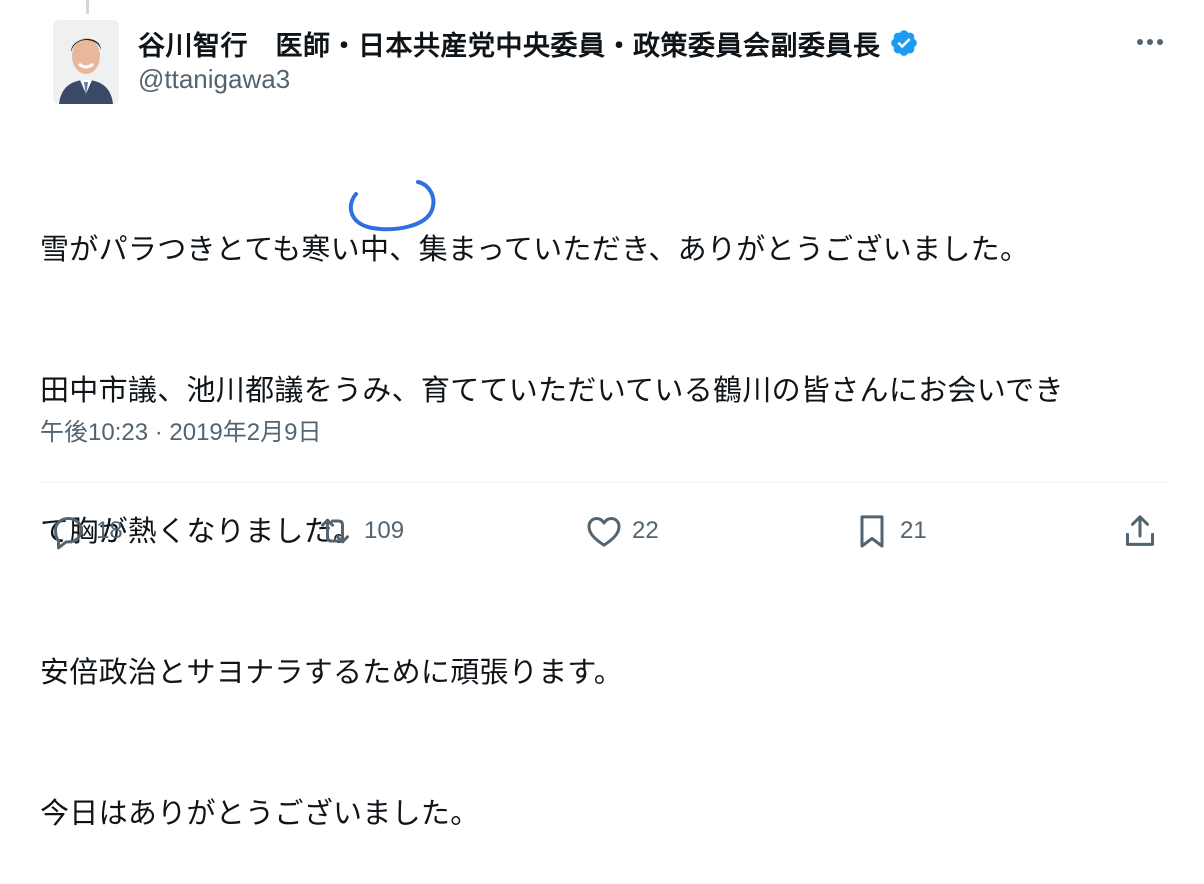  I want to click on share-button, so click(1140, 531).